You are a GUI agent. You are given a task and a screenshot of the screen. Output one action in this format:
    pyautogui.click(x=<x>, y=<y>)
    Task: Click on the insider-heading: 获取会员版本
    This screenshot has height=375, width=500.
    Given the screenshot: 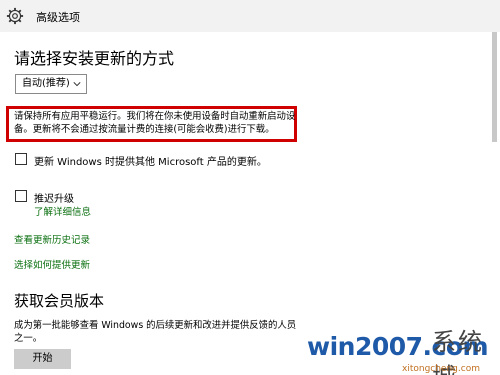 What is the action you would take?
    pyautogui.click(x=59, y=301)
    